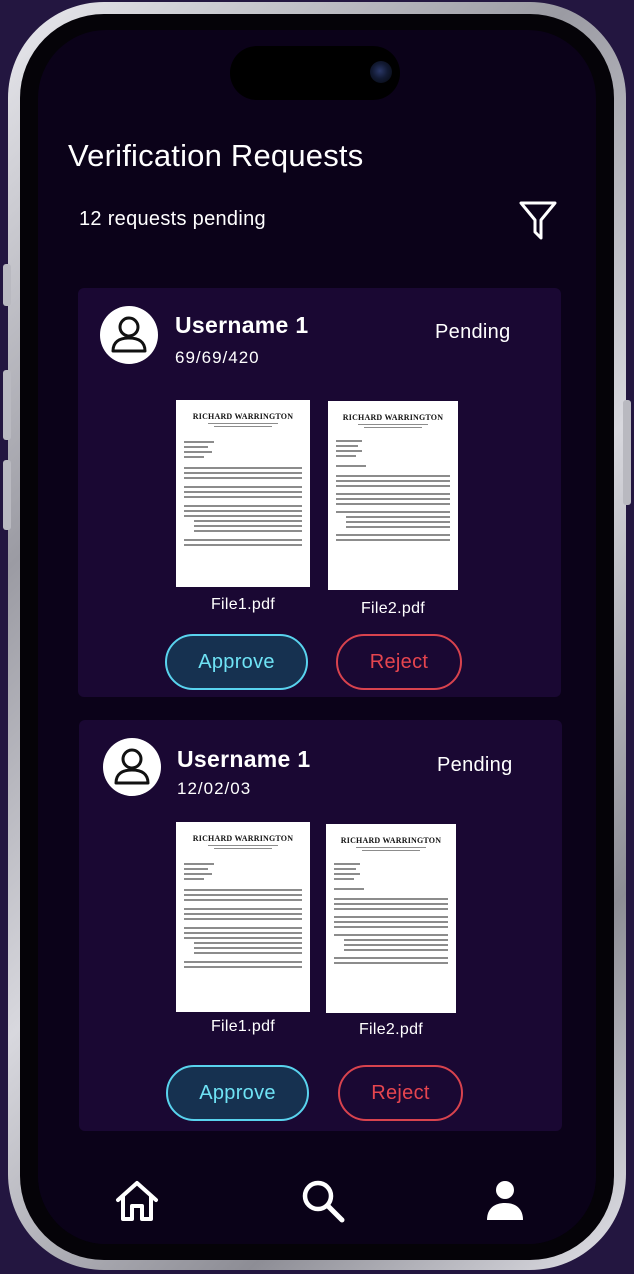 Image resolution: width=634 pixels, height=1274 pixels. I want to click on volume-up-button, so click(7, 405).